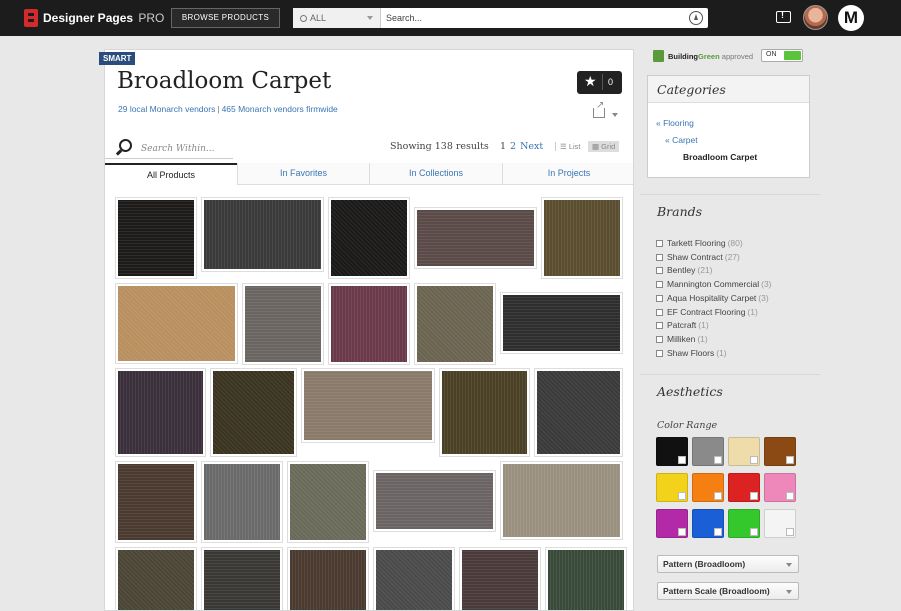  What do you see at coordinates (117, 58) in the screenshot?
I see `smart-badge: SMART` at bounding box center [117, 58].